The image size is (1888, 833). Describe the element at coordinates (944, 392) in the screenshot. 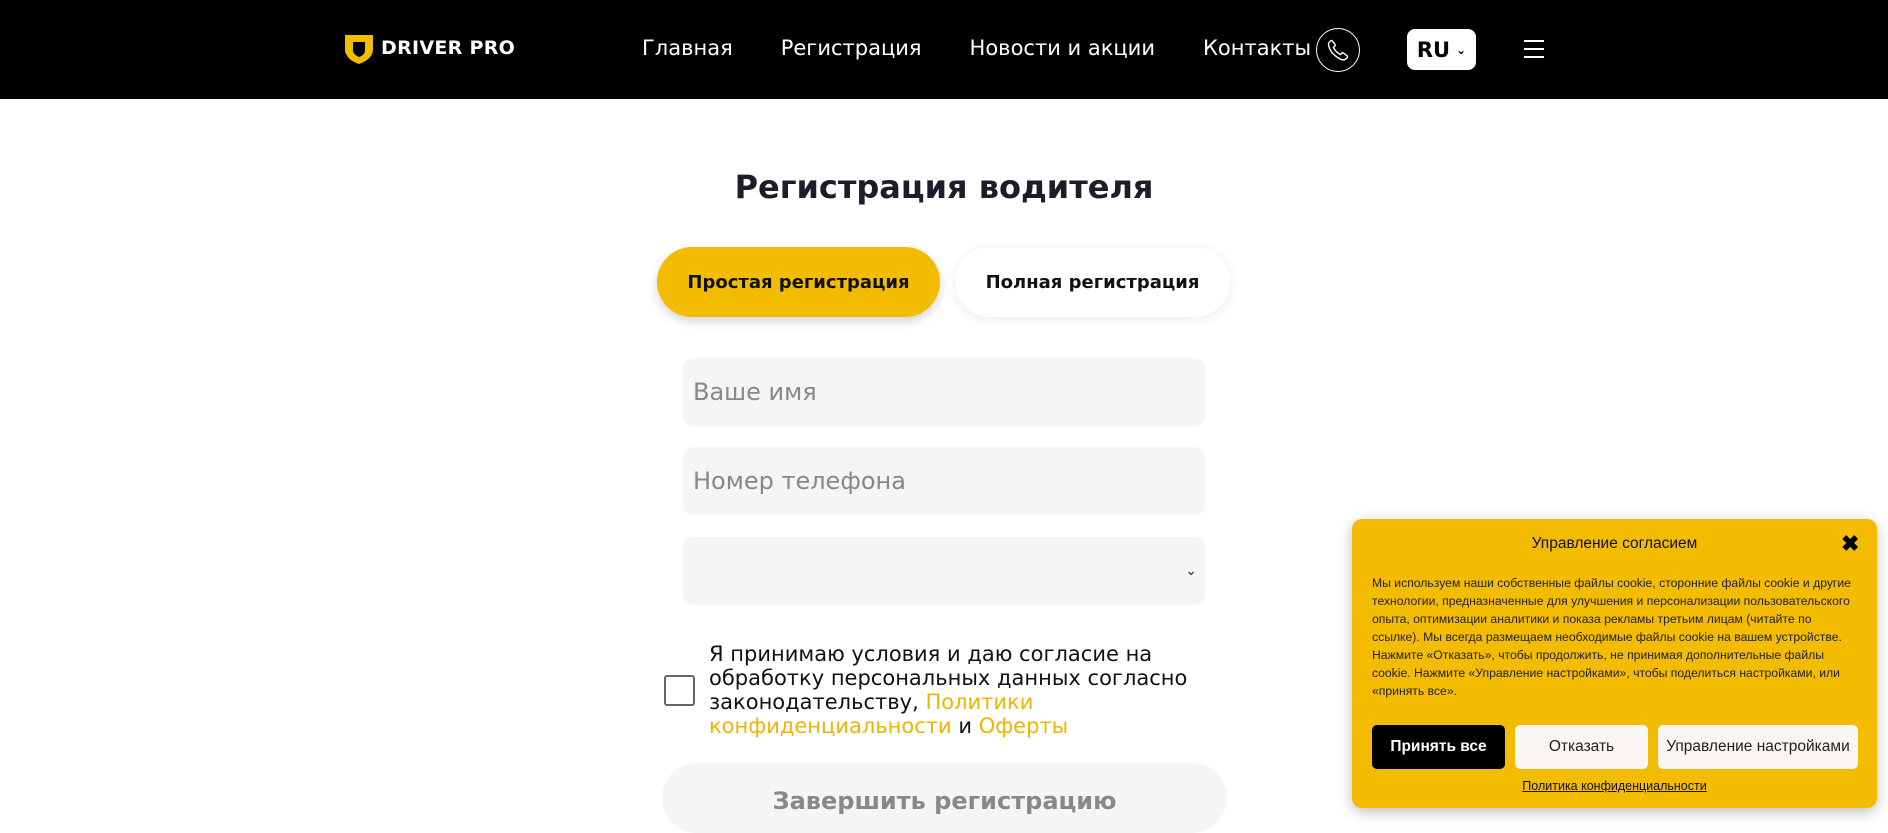

I see `name-input: Ваше имя` at that location.